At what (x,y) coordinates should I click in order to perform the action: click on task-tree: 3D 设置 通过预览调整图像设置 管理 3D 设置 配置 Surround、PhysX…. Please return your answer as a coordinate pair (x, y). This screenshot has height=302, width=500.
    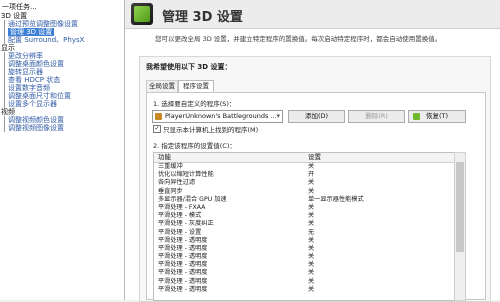
    Looking at the image, I should click on (62, 72).